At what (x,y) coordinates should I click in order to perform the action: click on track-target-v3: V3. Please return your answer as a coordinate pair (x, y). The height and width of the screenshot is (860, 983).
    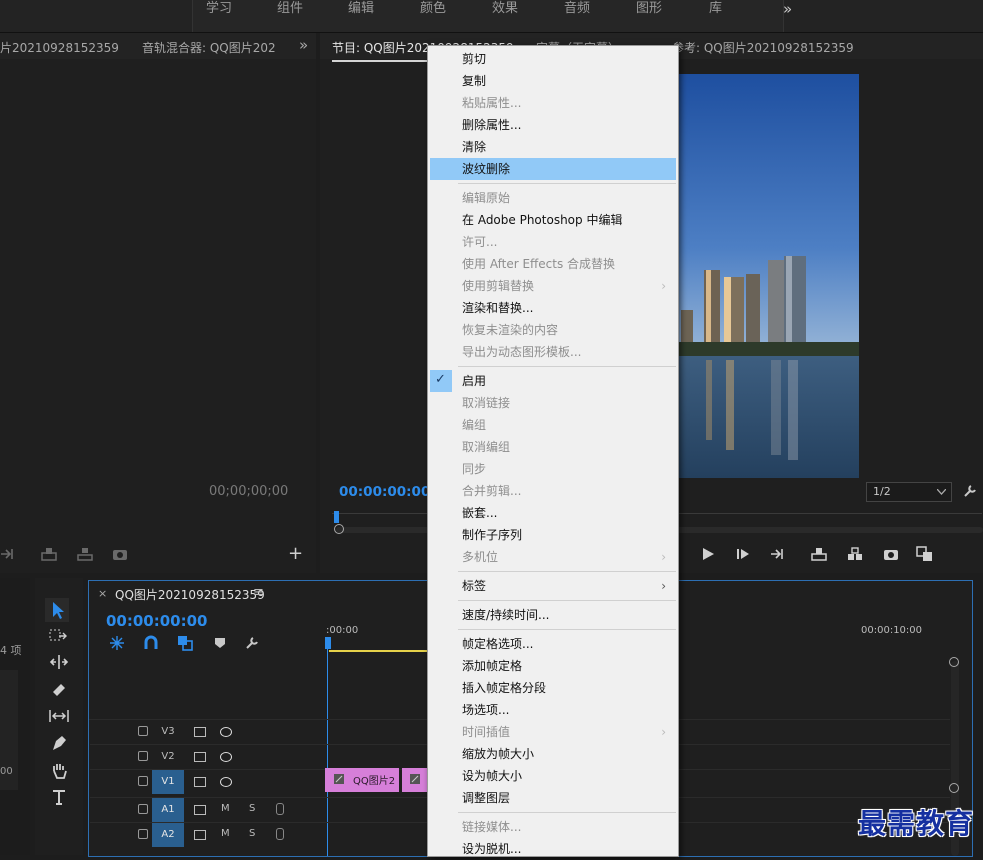
    Looking at the image, I should click on (168, 732).